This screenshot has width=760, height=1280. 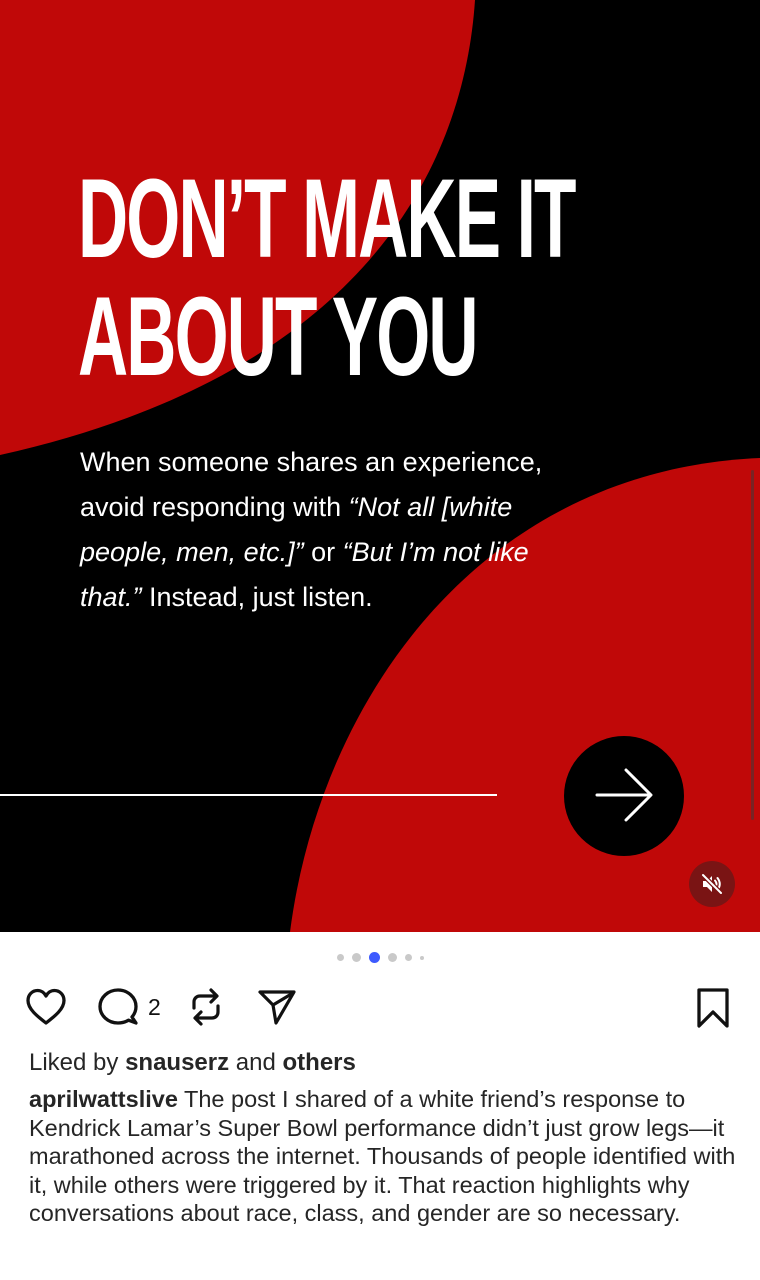 I want to click on likes-prefix: Liked by, so click(x=77, y=1062).